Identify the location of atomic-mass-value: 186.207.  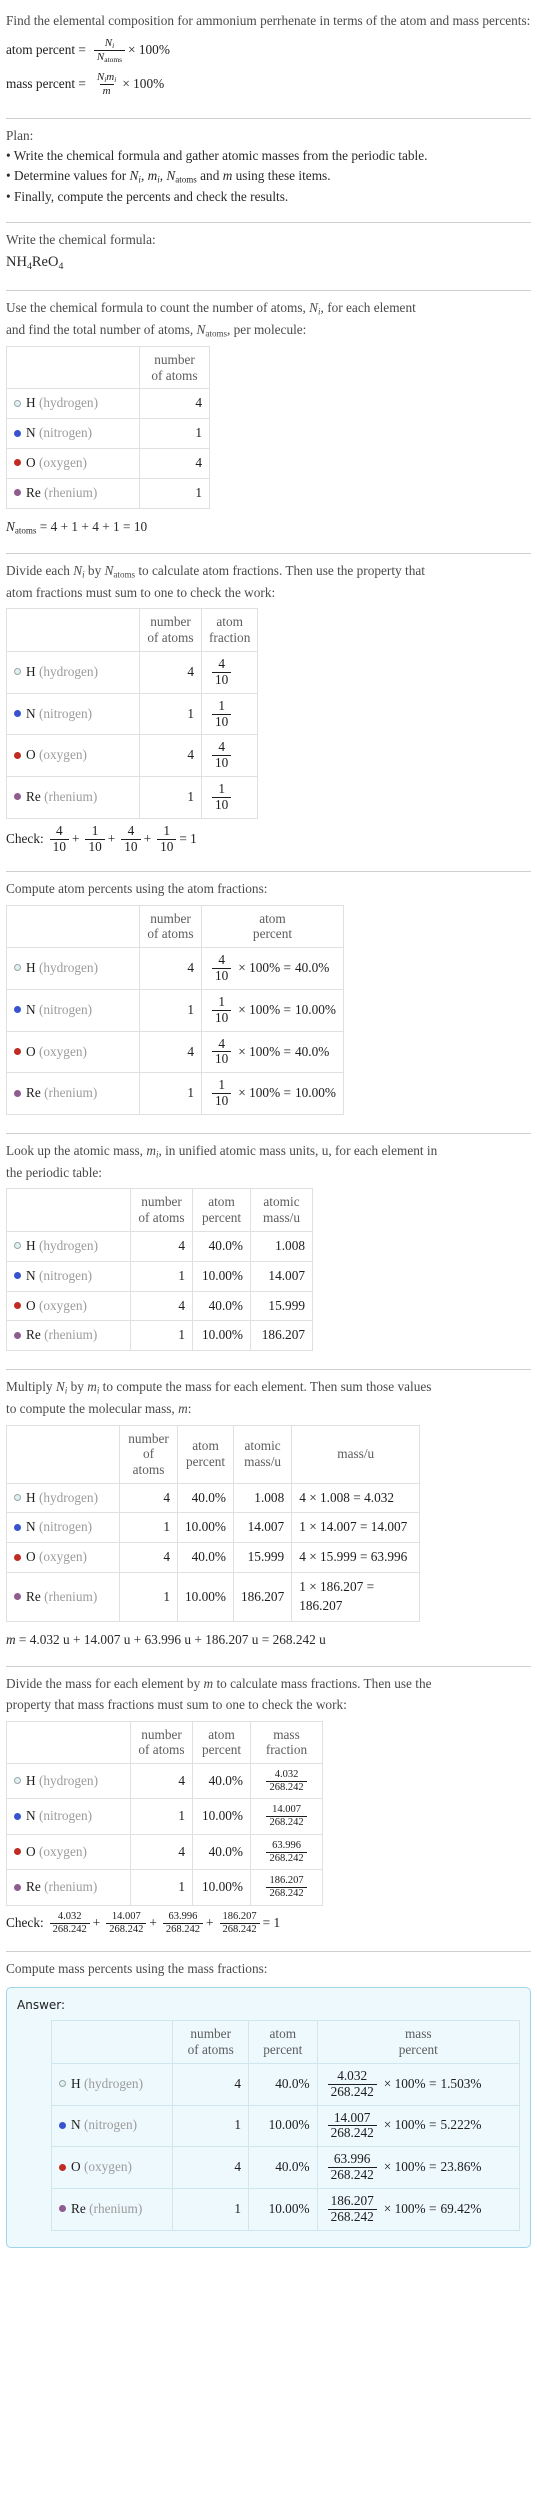
(281, 1336).